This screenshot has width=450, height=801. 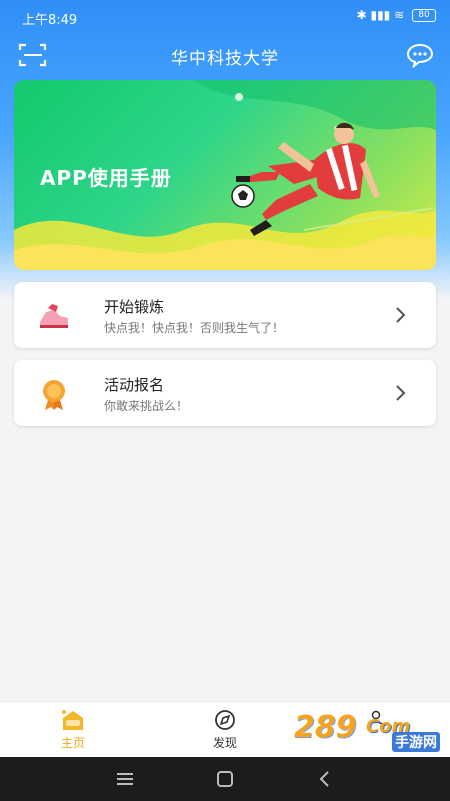 I want to click on card-title: 活动报名, so click(x=134, y=385).